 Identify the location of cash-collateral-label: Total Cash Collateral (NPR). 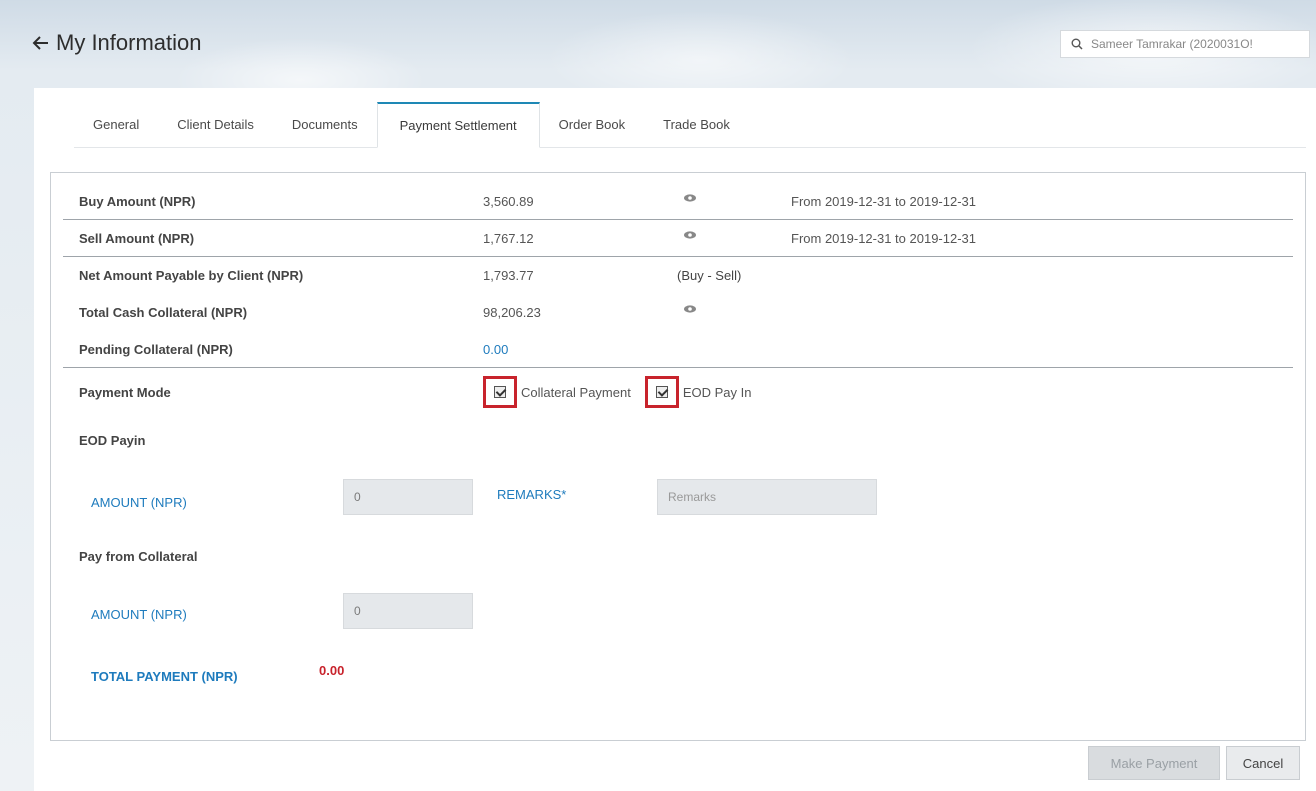
(163, 312).